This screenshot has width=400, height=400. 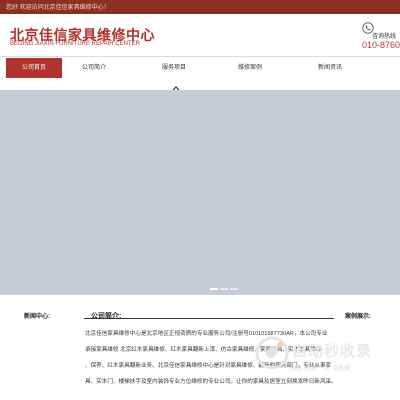 What do you see at coordinates (381, 45) in the screenshot?
I see `phone-number: 010-876012` at bounding box center [381, 45].